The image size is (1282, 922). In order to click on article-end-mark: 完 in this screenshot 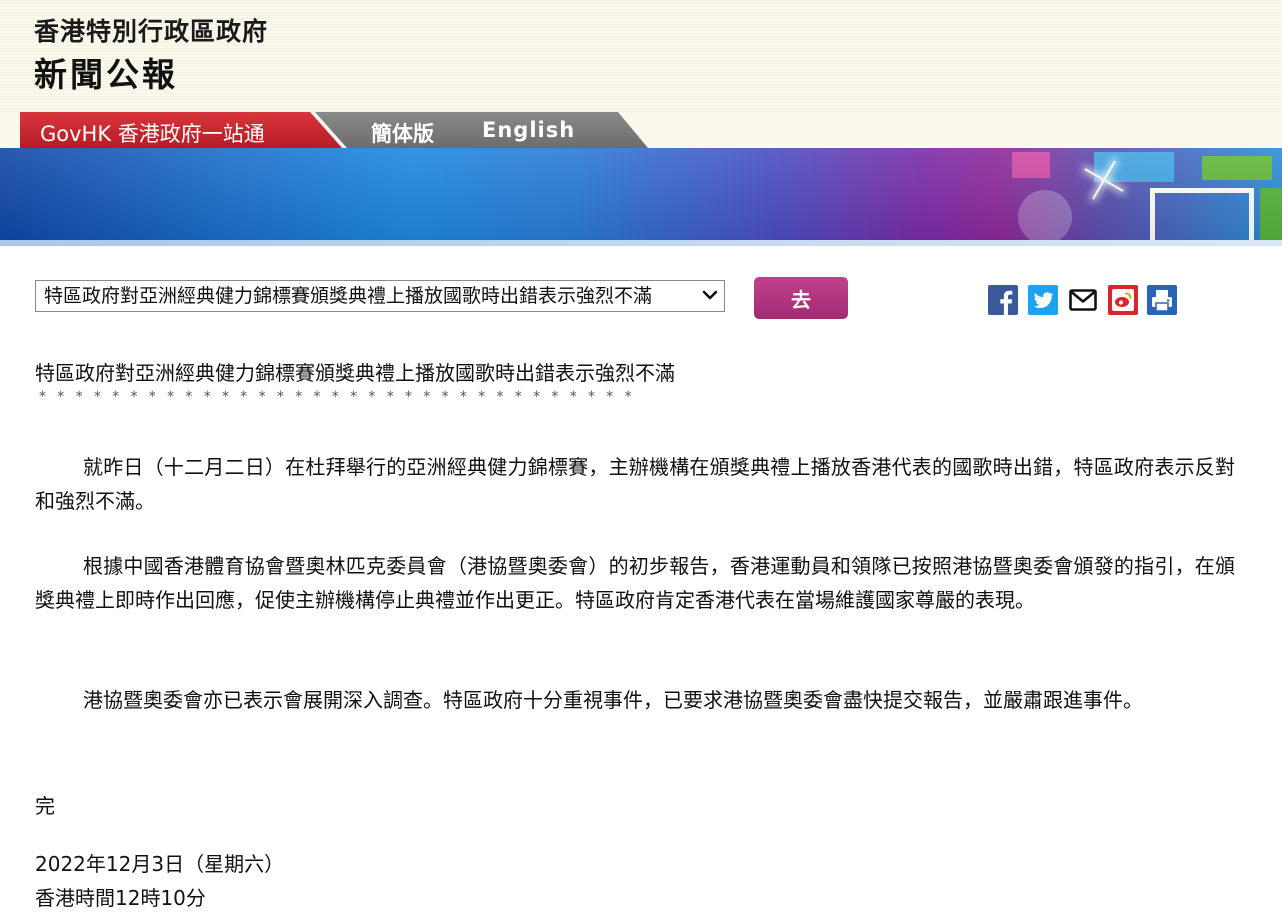, I will do `click(45, 806)`.